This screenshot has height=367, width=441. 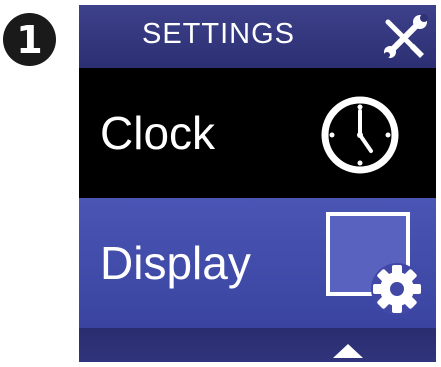 I want to click on wrench-screwdriver-icon, so click(x=406, y=36).